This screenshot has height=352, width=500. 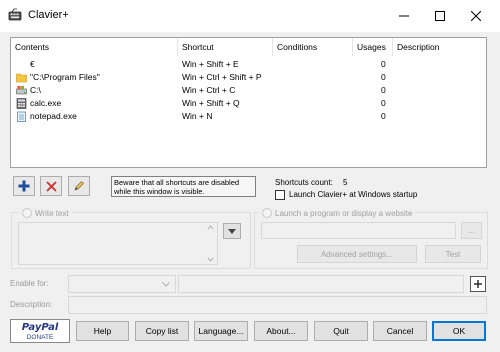 What do you see at coordinates (211, 103) in the screenshot?
I see `row-shortcut: Win + Shift + Q` at bounding box center [211, 103].